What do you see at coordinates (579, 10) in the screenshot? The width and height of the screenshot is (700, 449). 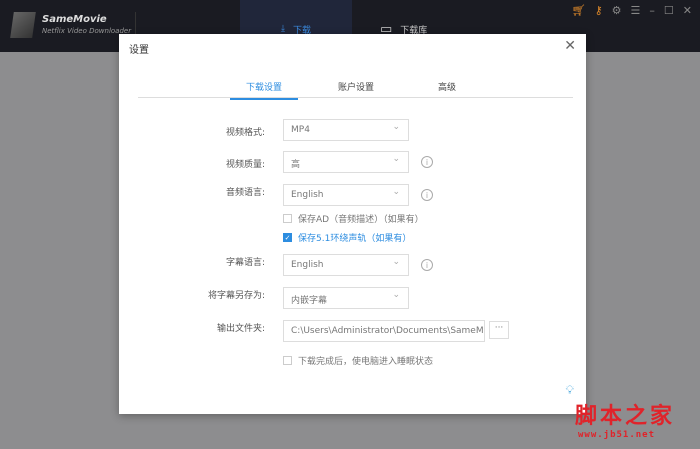 I see `cart-icon: 🛒︎` at bounding box center [579, 10].